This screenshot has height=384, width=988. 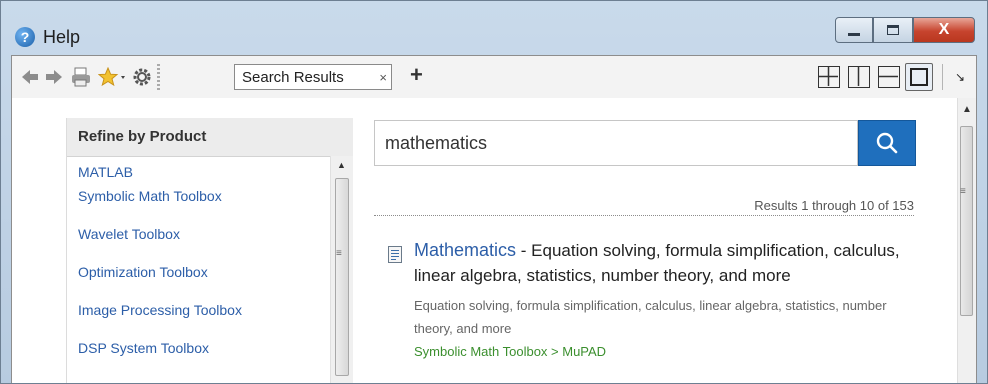 I want to click on search-bar, so click(x=645, y=143).